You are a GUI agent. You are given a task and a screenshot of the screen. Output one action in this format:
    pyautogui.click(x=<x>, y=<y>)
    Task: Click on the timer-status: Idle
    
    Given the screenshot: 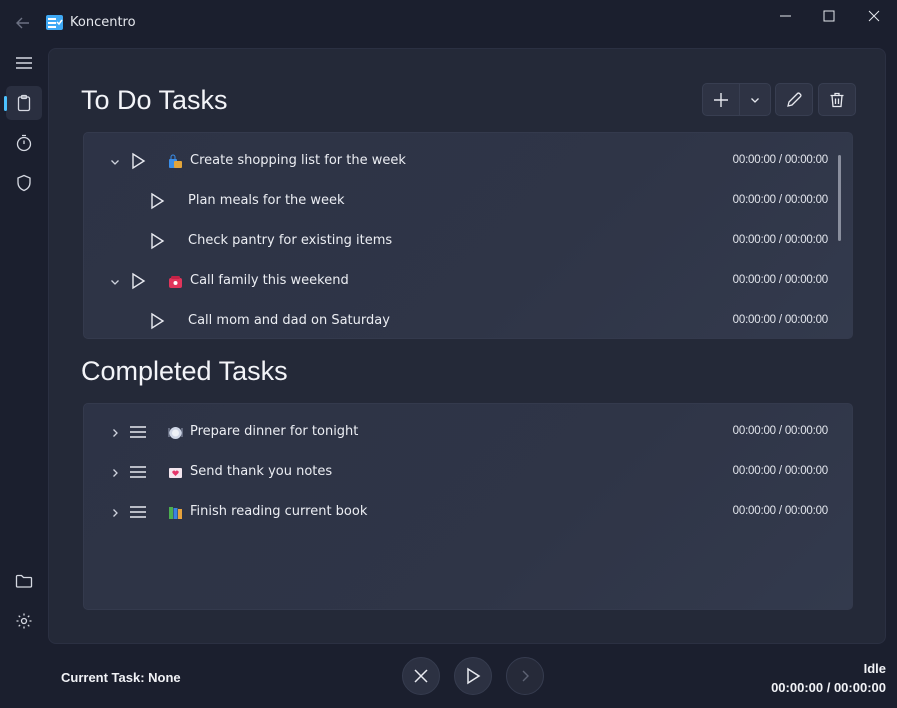 What is the action you would take?
    pyautogui.click(x=874, y=668)
    